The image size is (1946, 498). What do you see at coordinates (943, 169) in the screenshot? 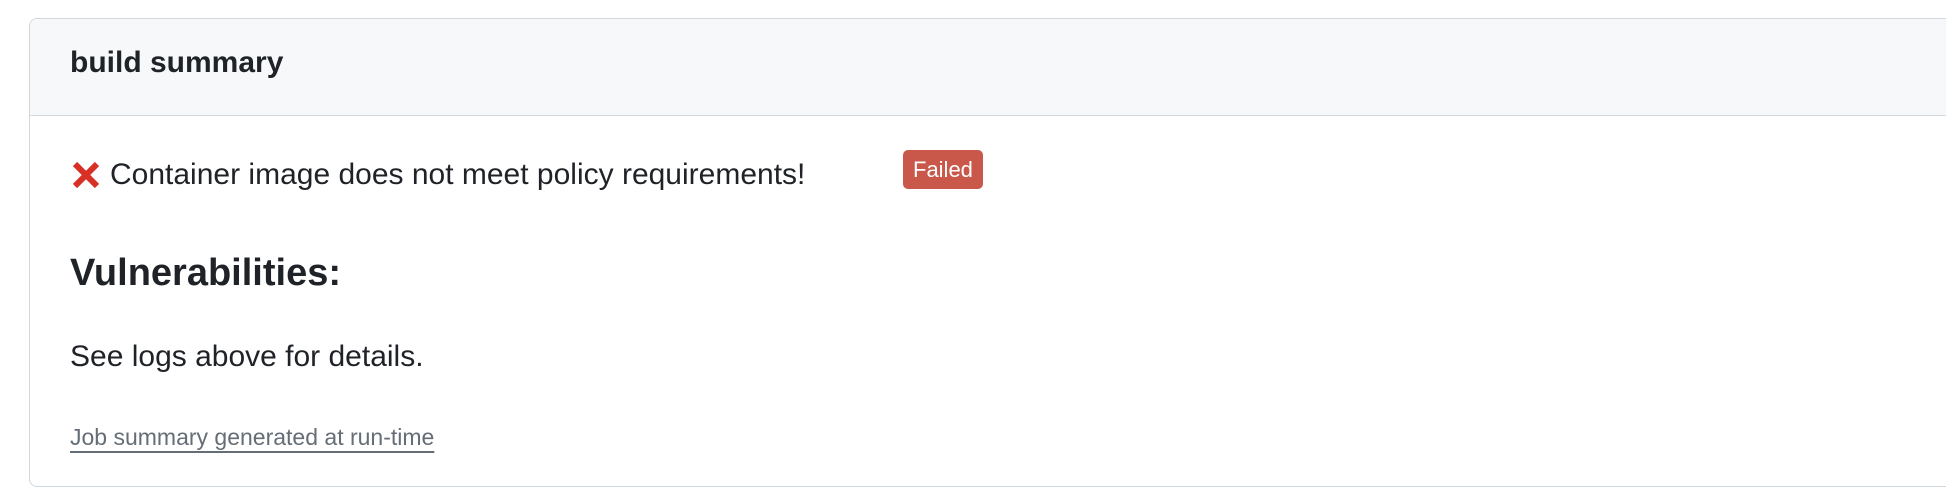
I see `failed-badge: Failed` at bounding box center [943, 169].